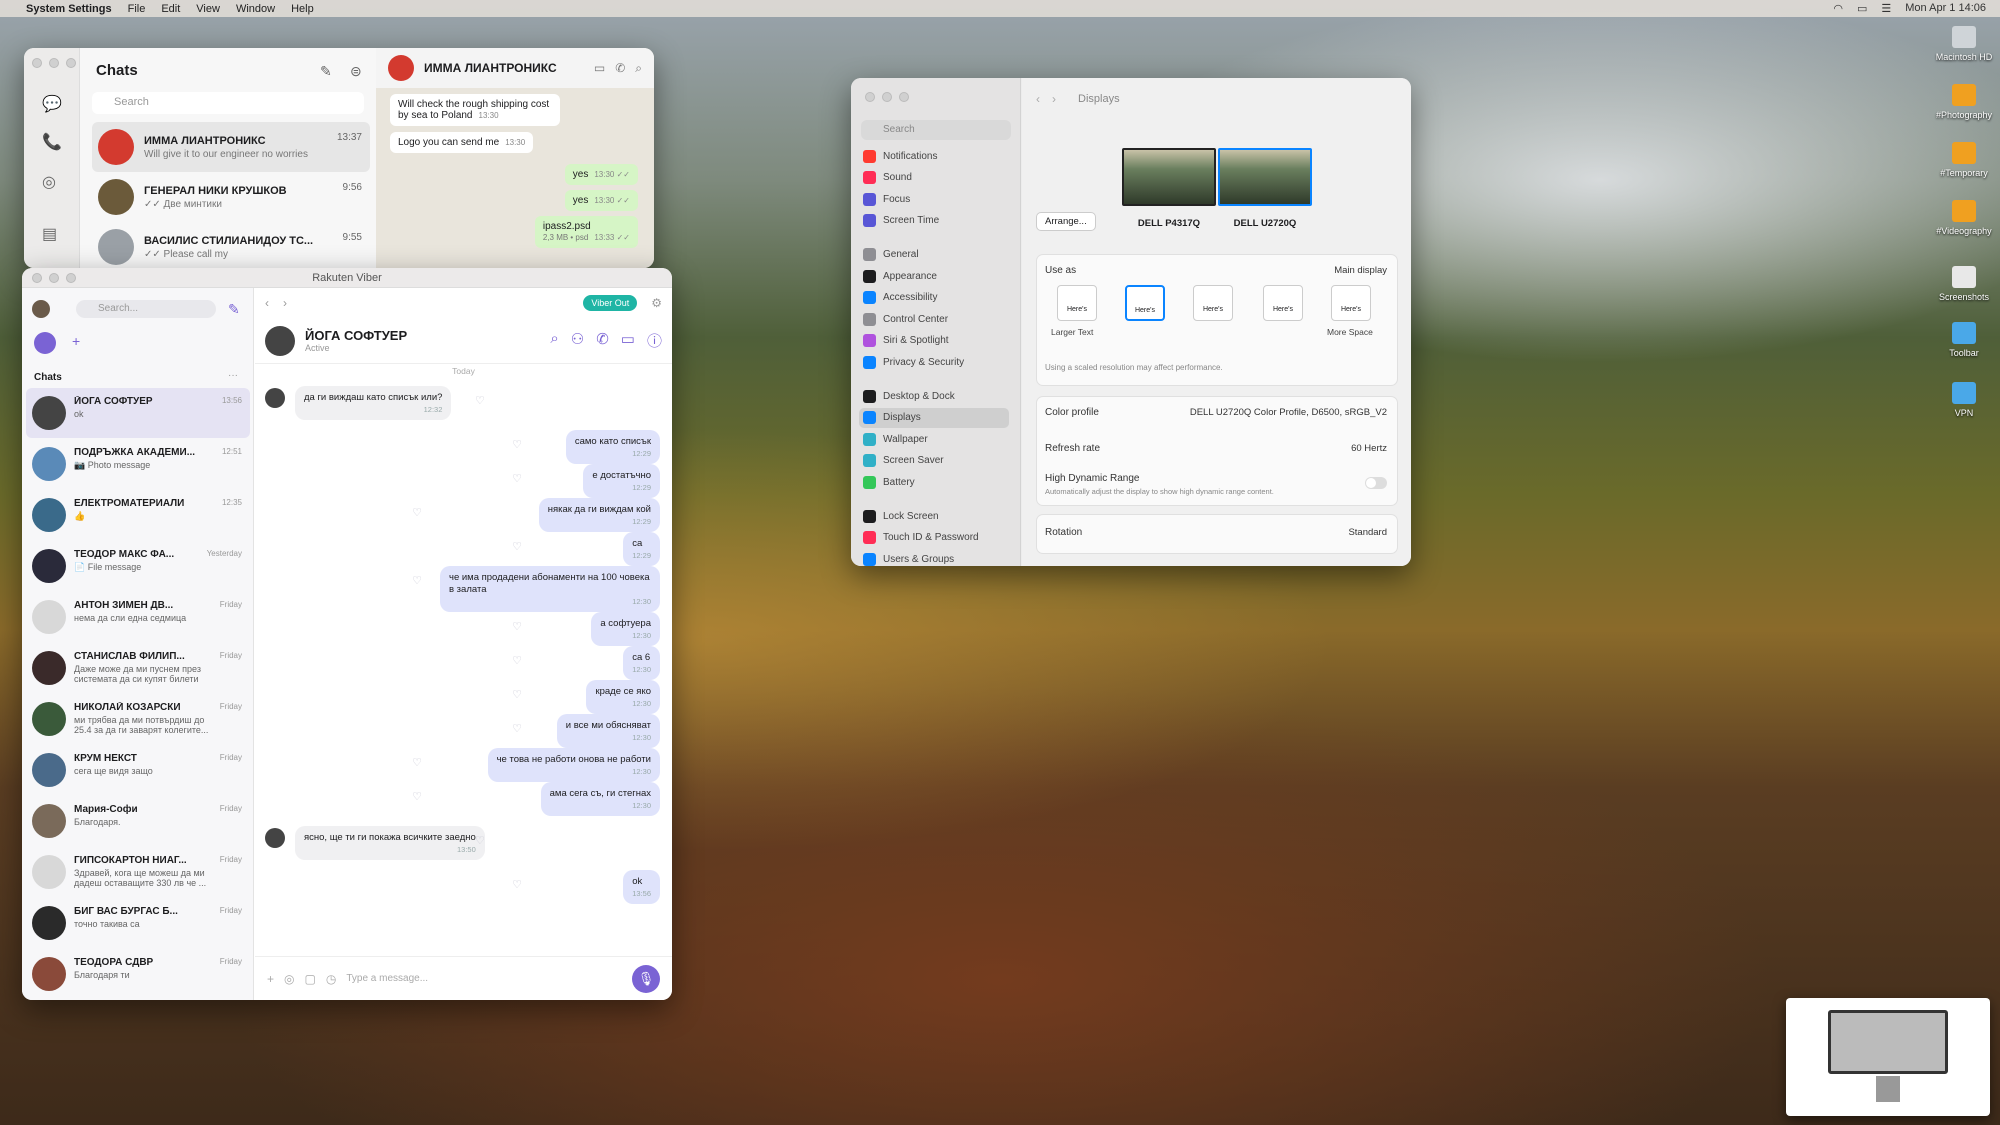  What do you see at coordinates (934, 298) in the screenshot?
I see `sidebar-item: Accessibility` at bounding box center [934, 298].